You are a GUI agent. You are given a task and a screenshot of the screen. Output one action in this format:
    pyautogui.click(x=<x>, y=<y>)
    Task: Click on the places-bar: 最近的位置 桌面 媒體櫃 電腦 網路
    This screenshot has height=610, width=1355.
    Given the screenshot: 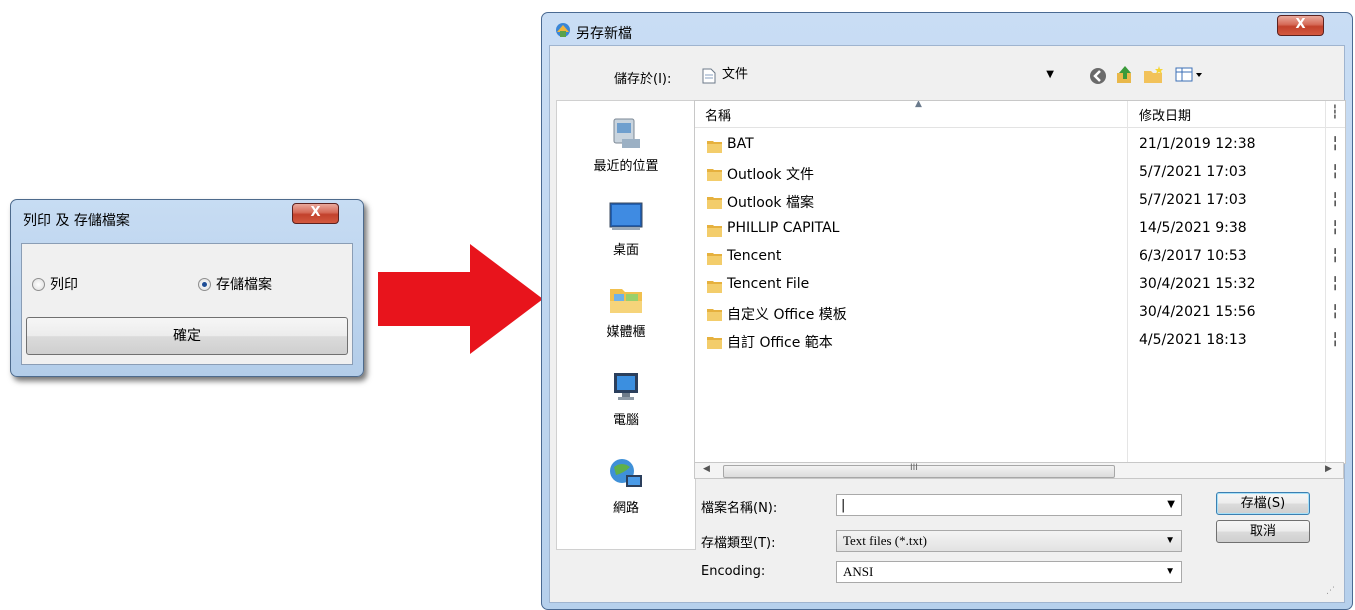 What is the action you would take?
    pyautogui.click(x=626, y=325)
    